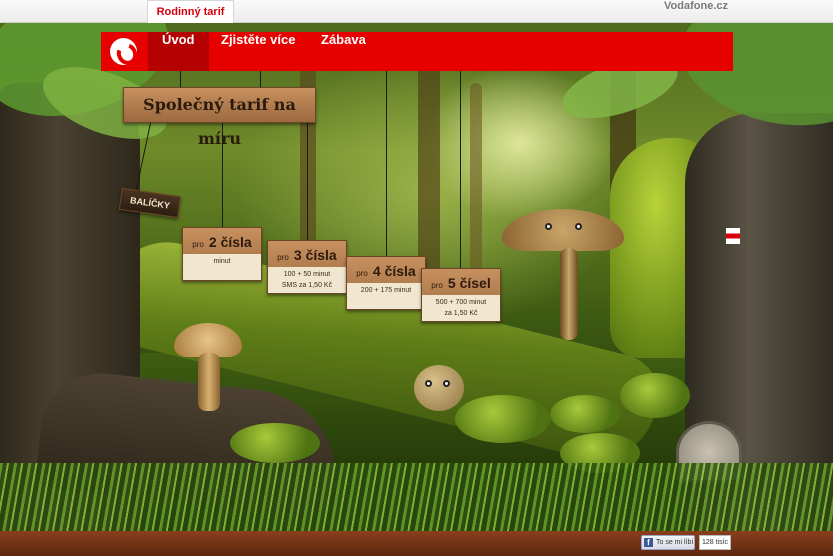 The image size is (833, 556). I want to click on grass-foreground, so click(416, 497).